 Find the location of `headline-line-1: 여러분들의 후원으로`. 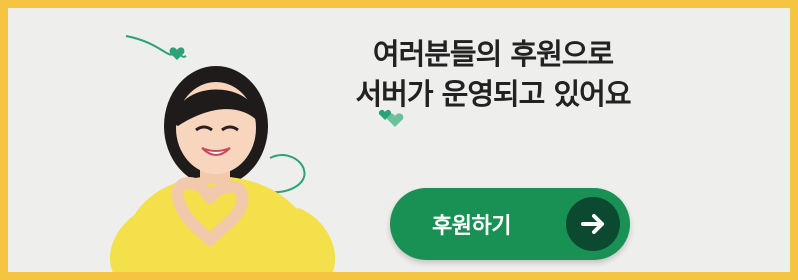

headline-line-1: 여러분들의 후원으로 is located at coordinates (493, 54).